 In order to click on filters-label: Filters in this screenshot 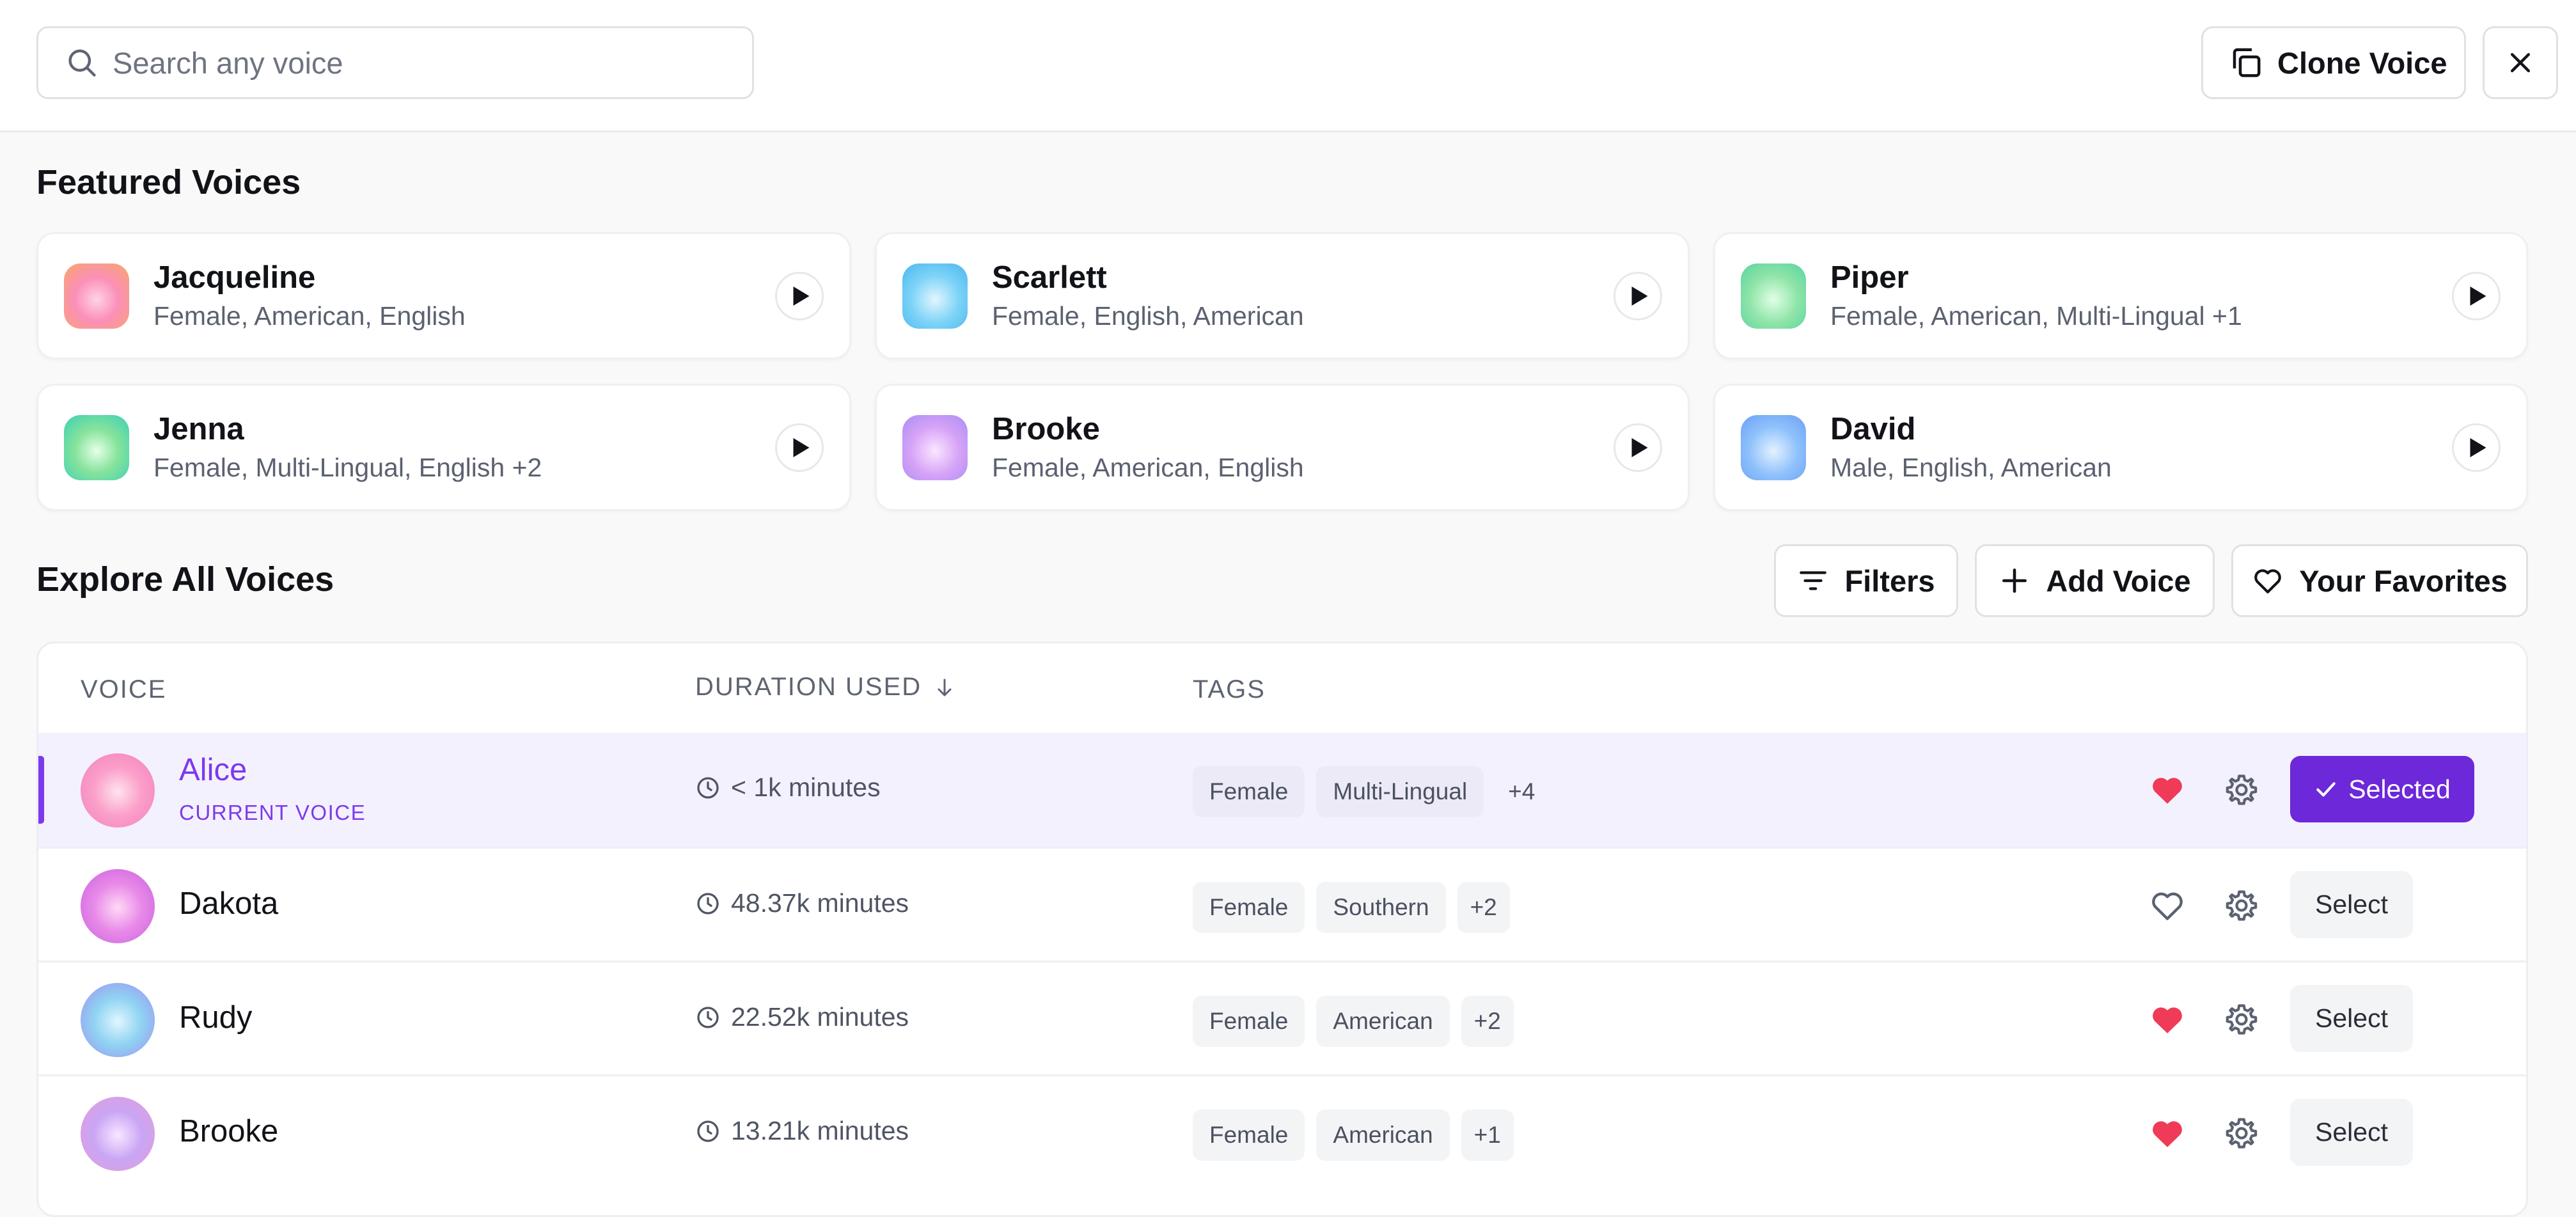, I will do `click(1889, 580)`.